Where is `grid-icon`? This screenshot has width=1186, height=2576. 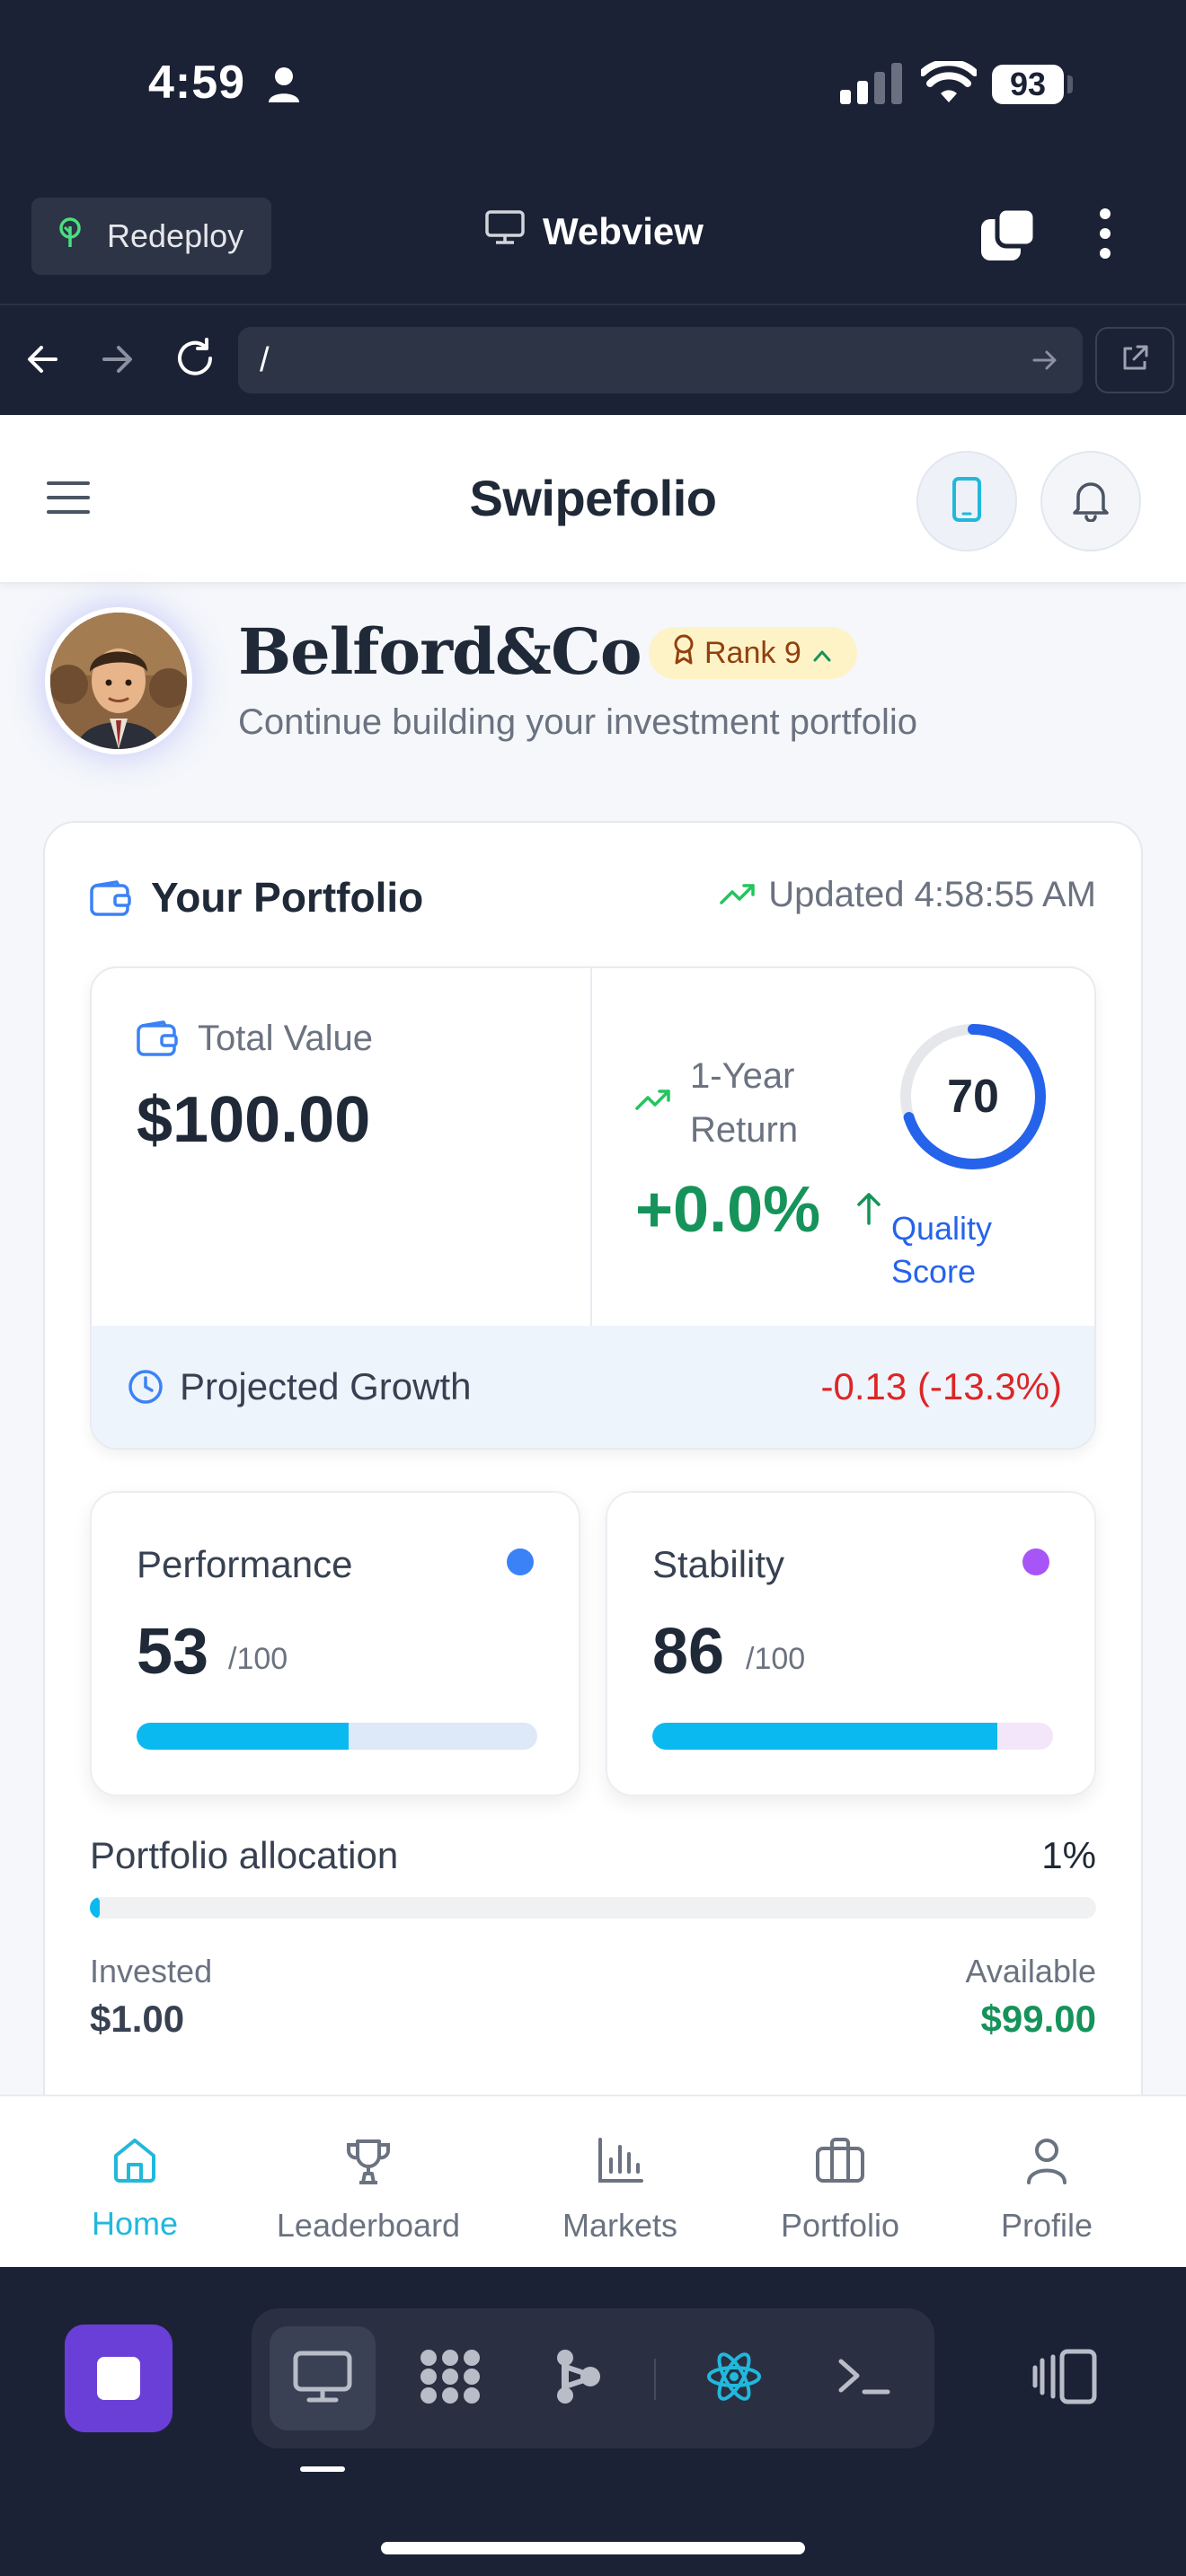
grid-icon is located at coordinates (450, 2379).